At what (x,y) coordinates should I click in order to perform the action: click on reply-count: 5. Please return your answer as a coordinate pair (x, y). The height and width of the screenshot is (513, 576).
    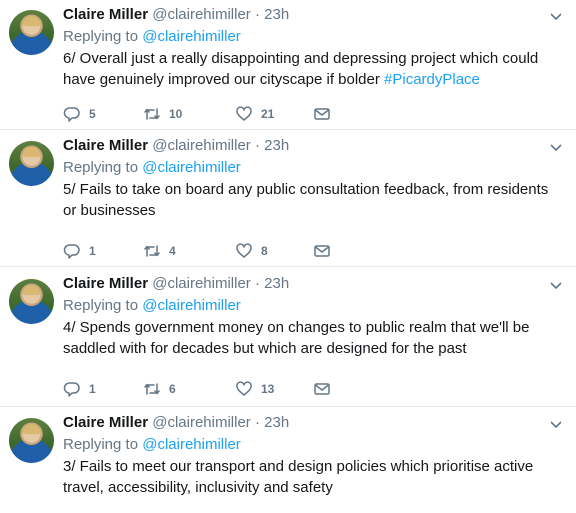
    Looking at the image, I should click on (92, 114).